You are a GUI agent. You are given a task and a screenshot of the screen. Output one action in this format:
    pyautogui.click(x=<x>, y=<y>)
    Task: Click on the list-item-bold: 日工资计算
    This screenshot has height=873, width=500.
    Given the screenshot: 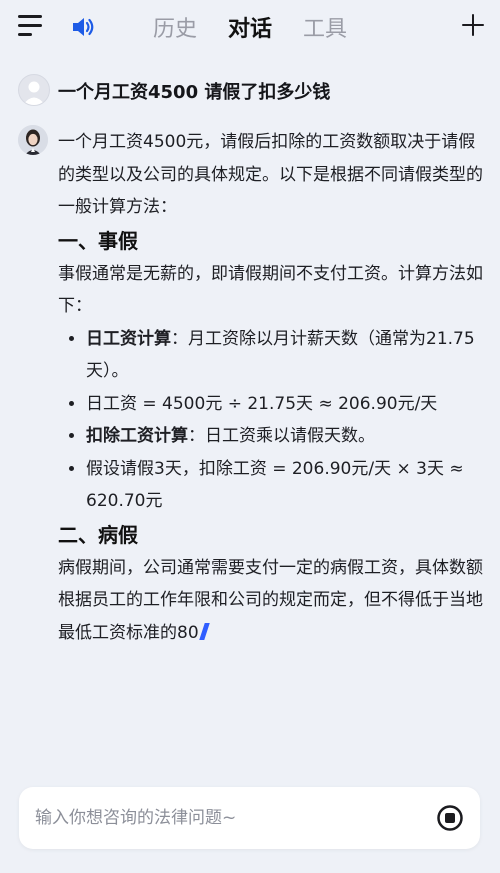 What is the action you would take?
    pyautogui.click(x=128, y=338)
    